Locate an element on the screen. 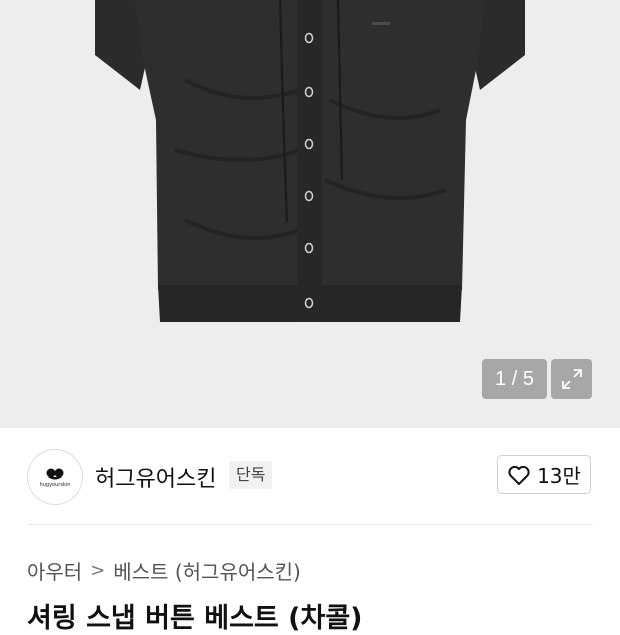 This screenshot has width=620, height=635. divider is located at coordinates (310, 524).